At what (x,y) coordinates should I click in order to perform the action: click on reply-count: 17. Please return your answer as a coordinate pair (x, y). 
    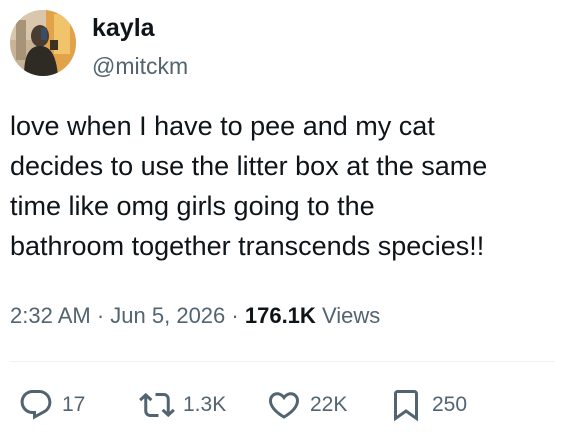
    Looking at the image, I should click on (74, 404).